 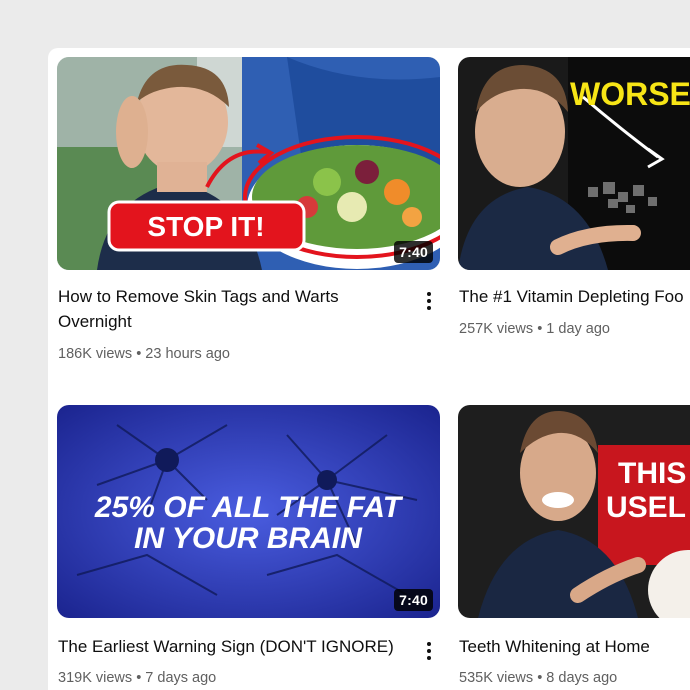 What do you see at coordinates (95, 354) in the screenshot?
I see `view-count: 186K views` at bounding box center [95, 354].